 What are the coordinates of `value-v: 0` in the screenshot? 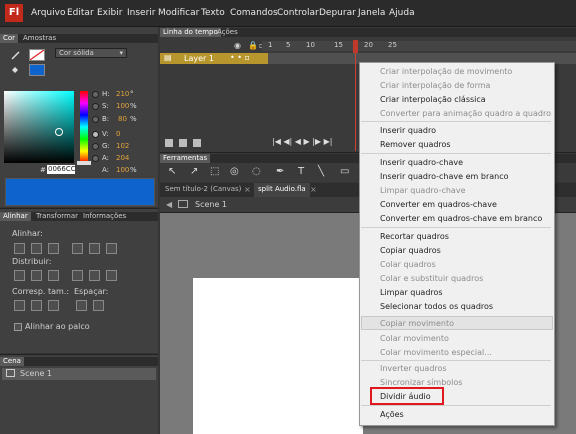 It's located at (118, 134).